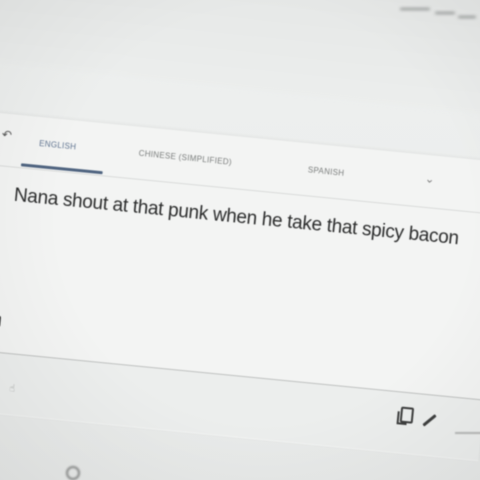  What do you see at coordinates (185, 158) in the screenshot?
I see `tab-chinese-simplified: CHINESE (SIMPLIFIED)` at bounding box center [185, 158].